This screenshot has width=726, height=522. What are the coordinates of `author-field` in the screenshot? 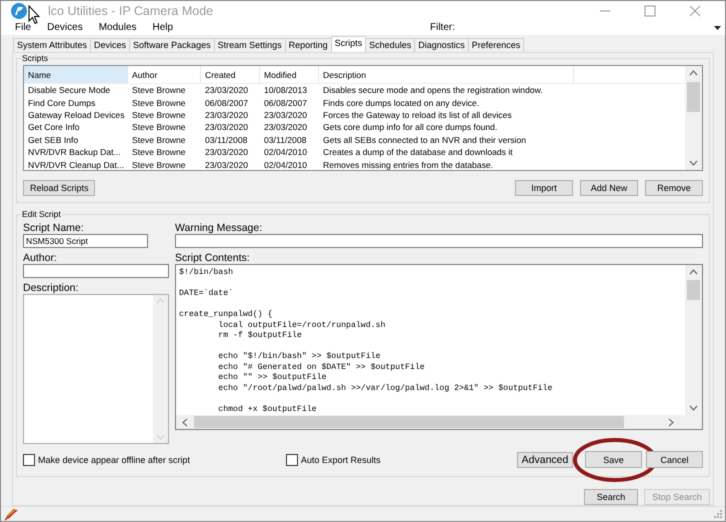 It's located at (96, 271).